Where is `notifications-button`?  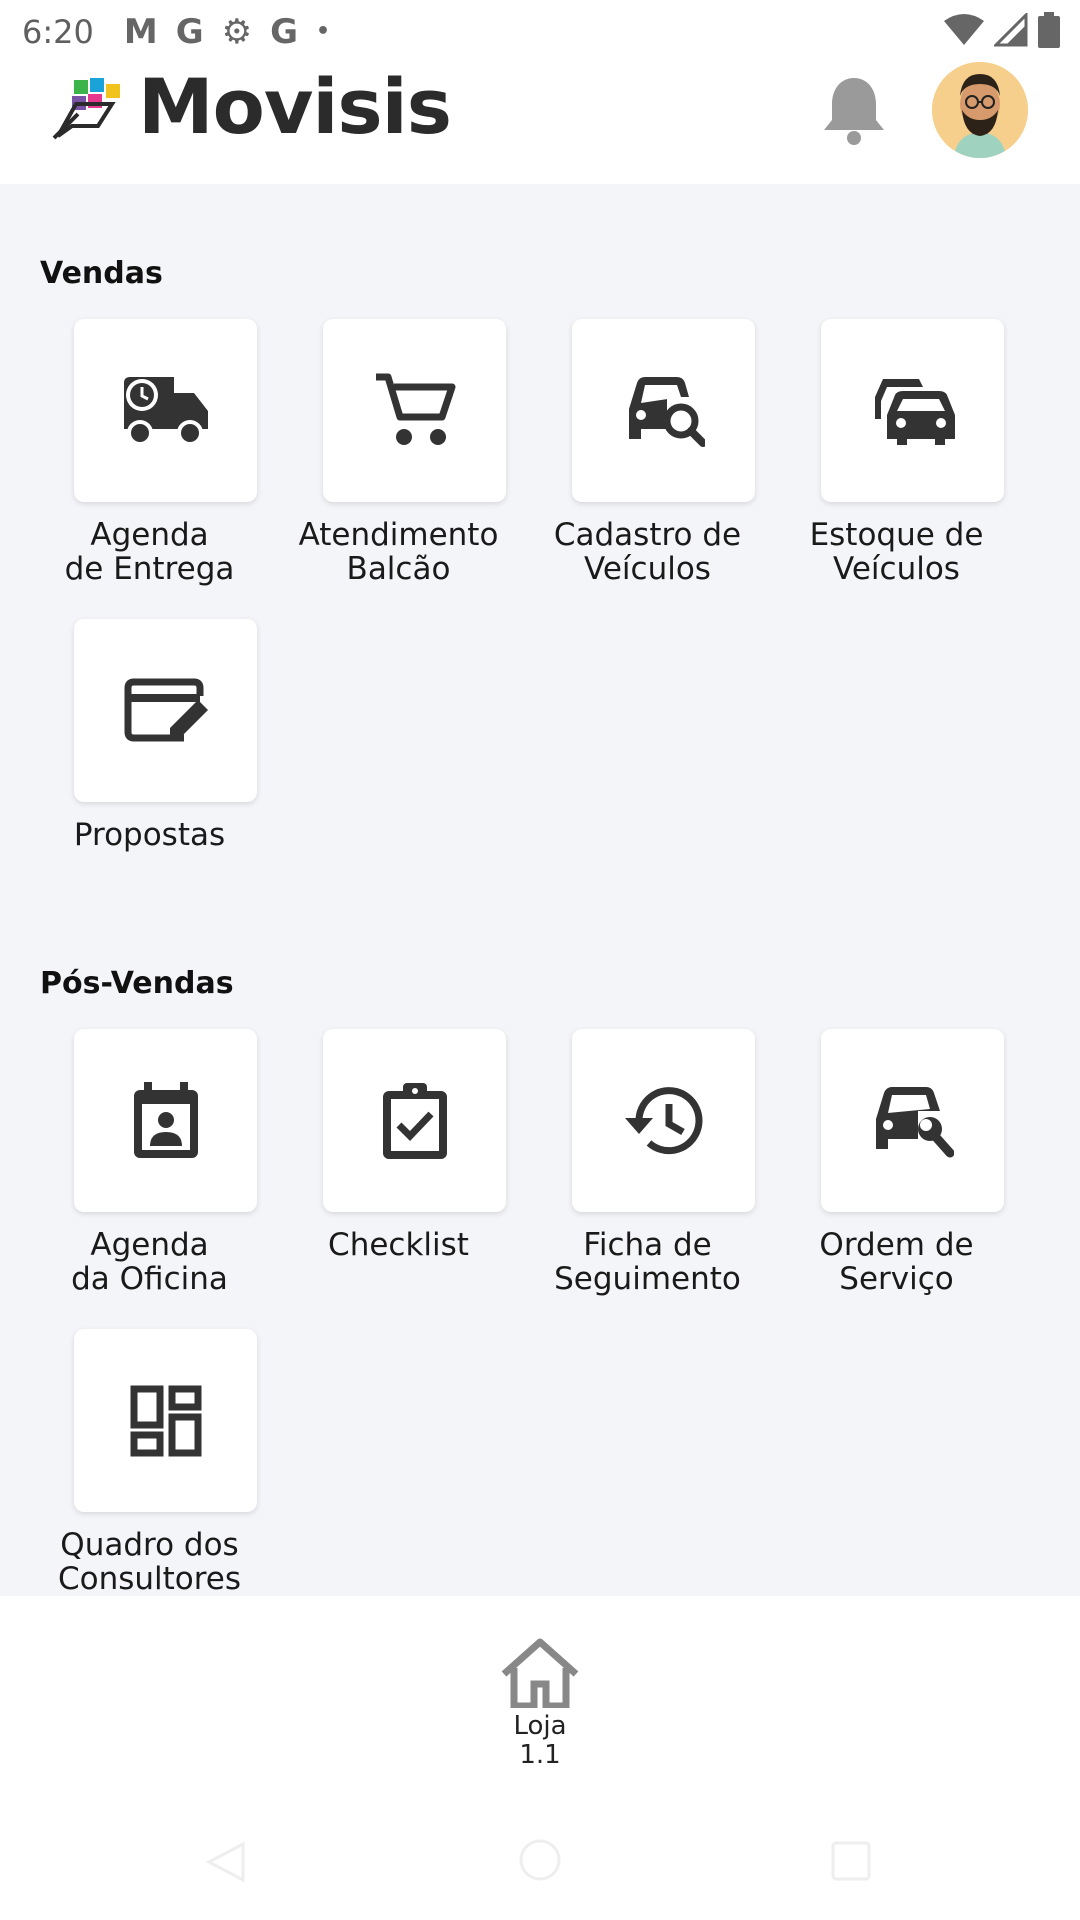
notifications-button is located at coordinates (854, 112).